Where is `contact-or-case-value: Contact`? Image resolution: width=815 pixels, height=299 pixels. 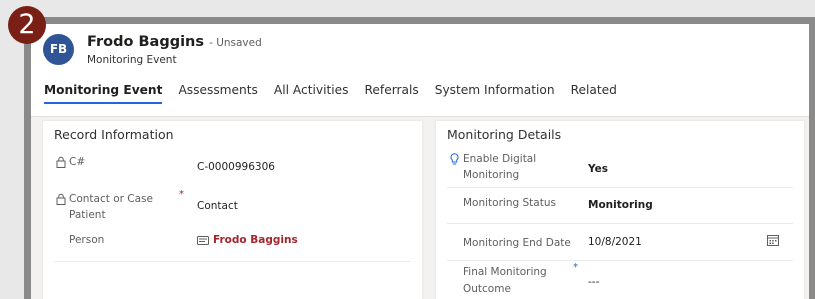
contact-or-case-value: Contact is located at coordinates (217, 206).